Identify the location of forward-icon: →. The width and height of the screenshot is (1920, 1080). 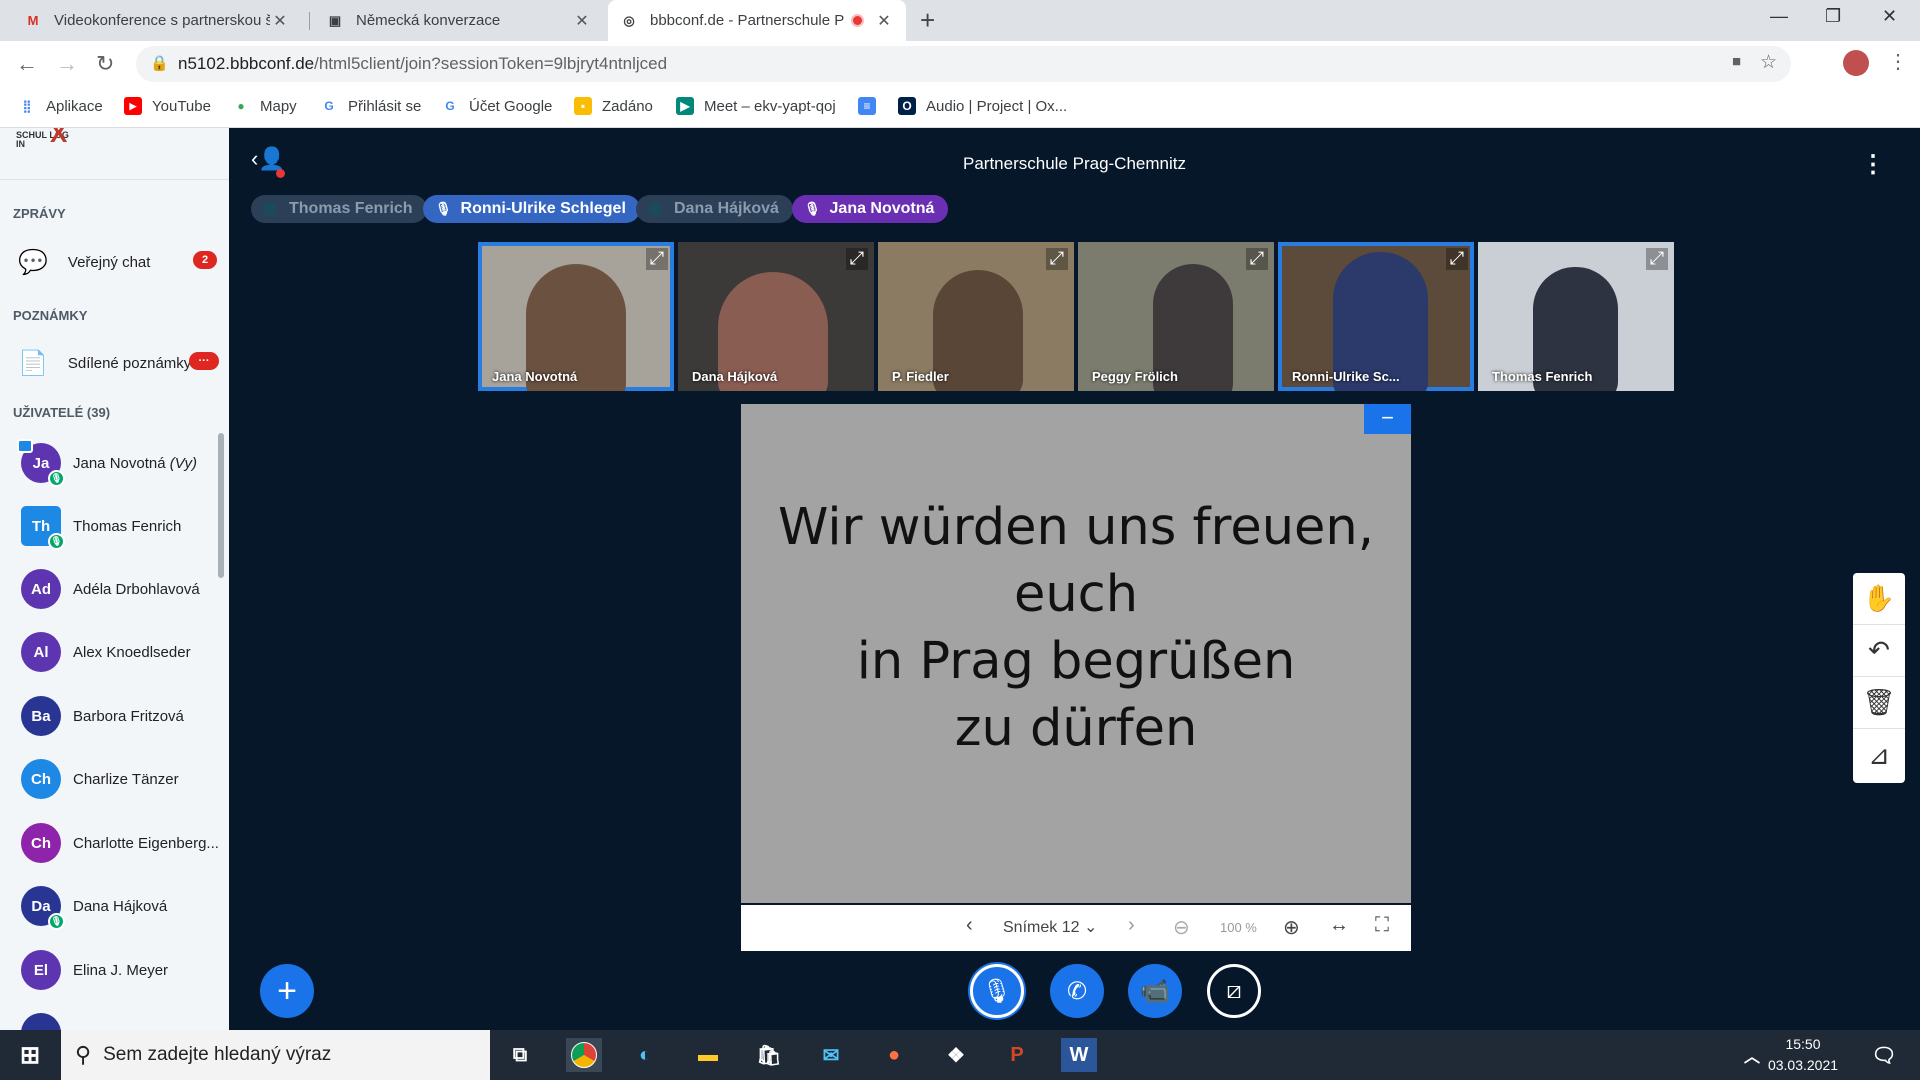
(67, 64).